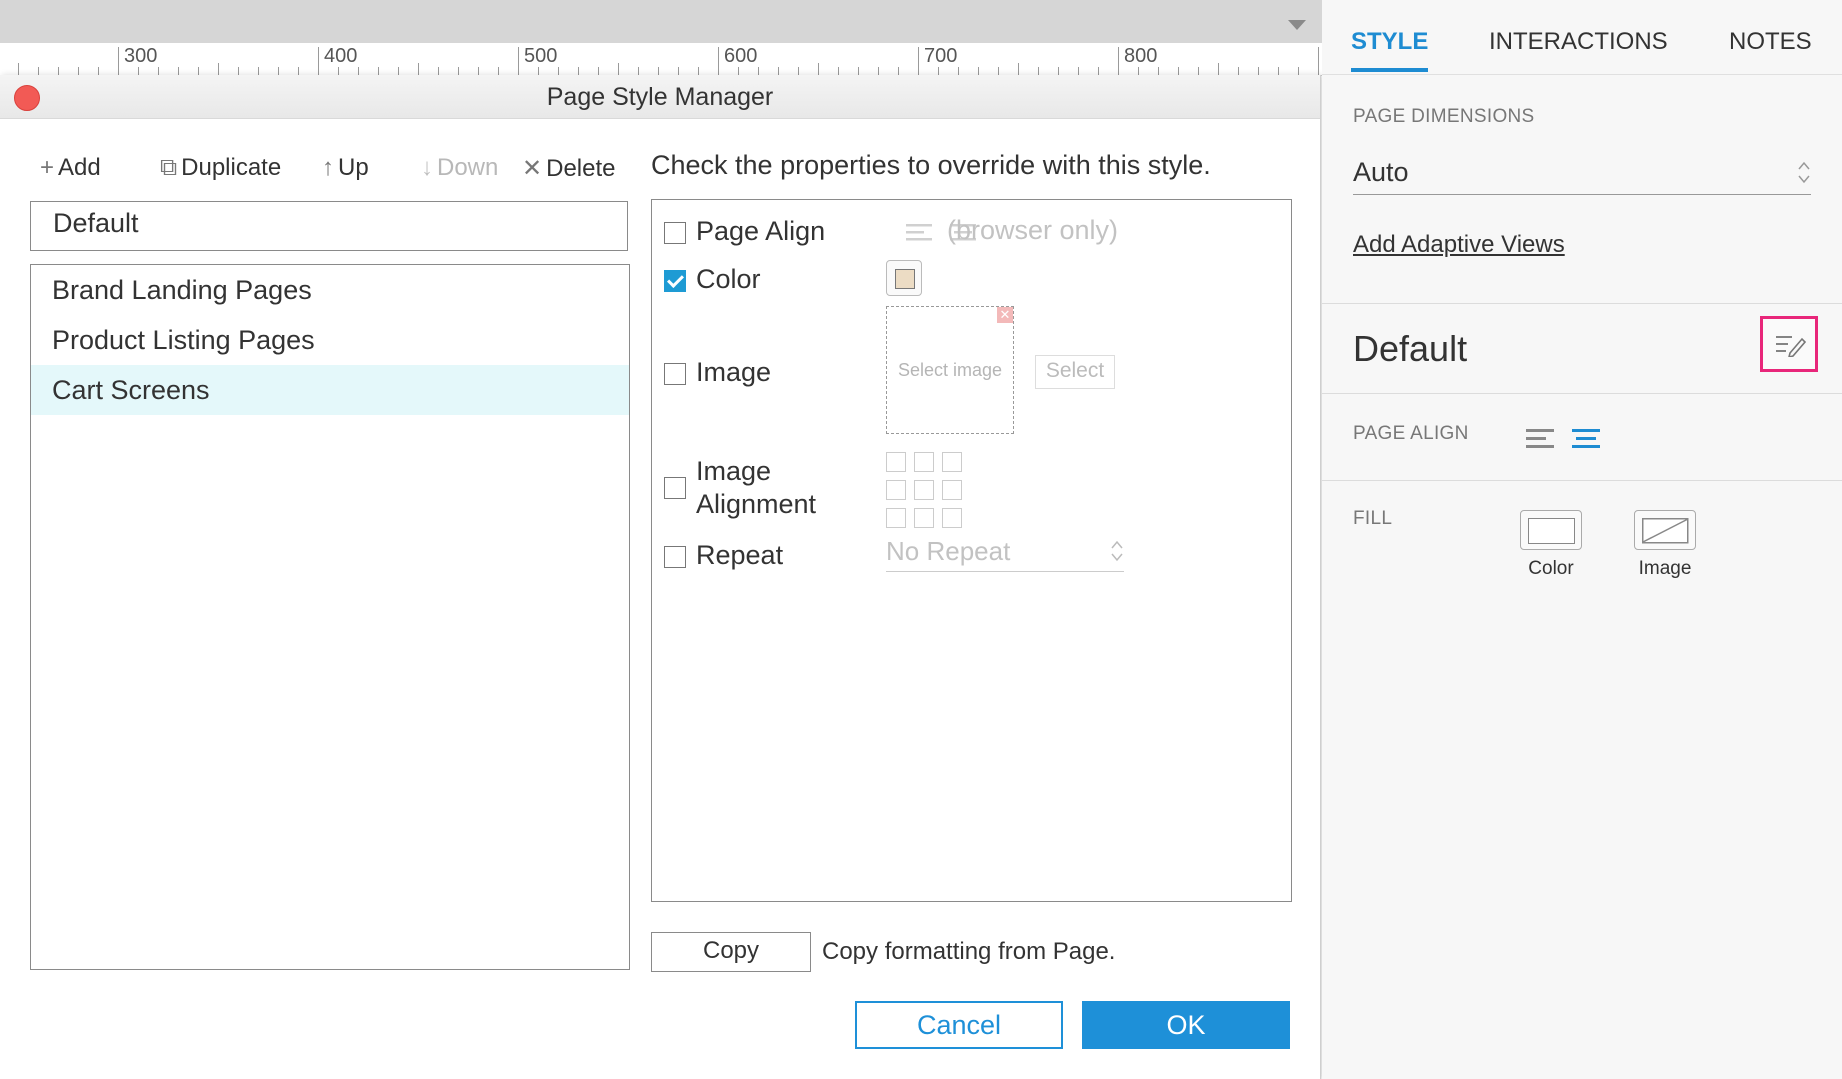 The height and width of the screenshot is (1079, 1842). I want to click on image-checkbox, so click(675, 374).